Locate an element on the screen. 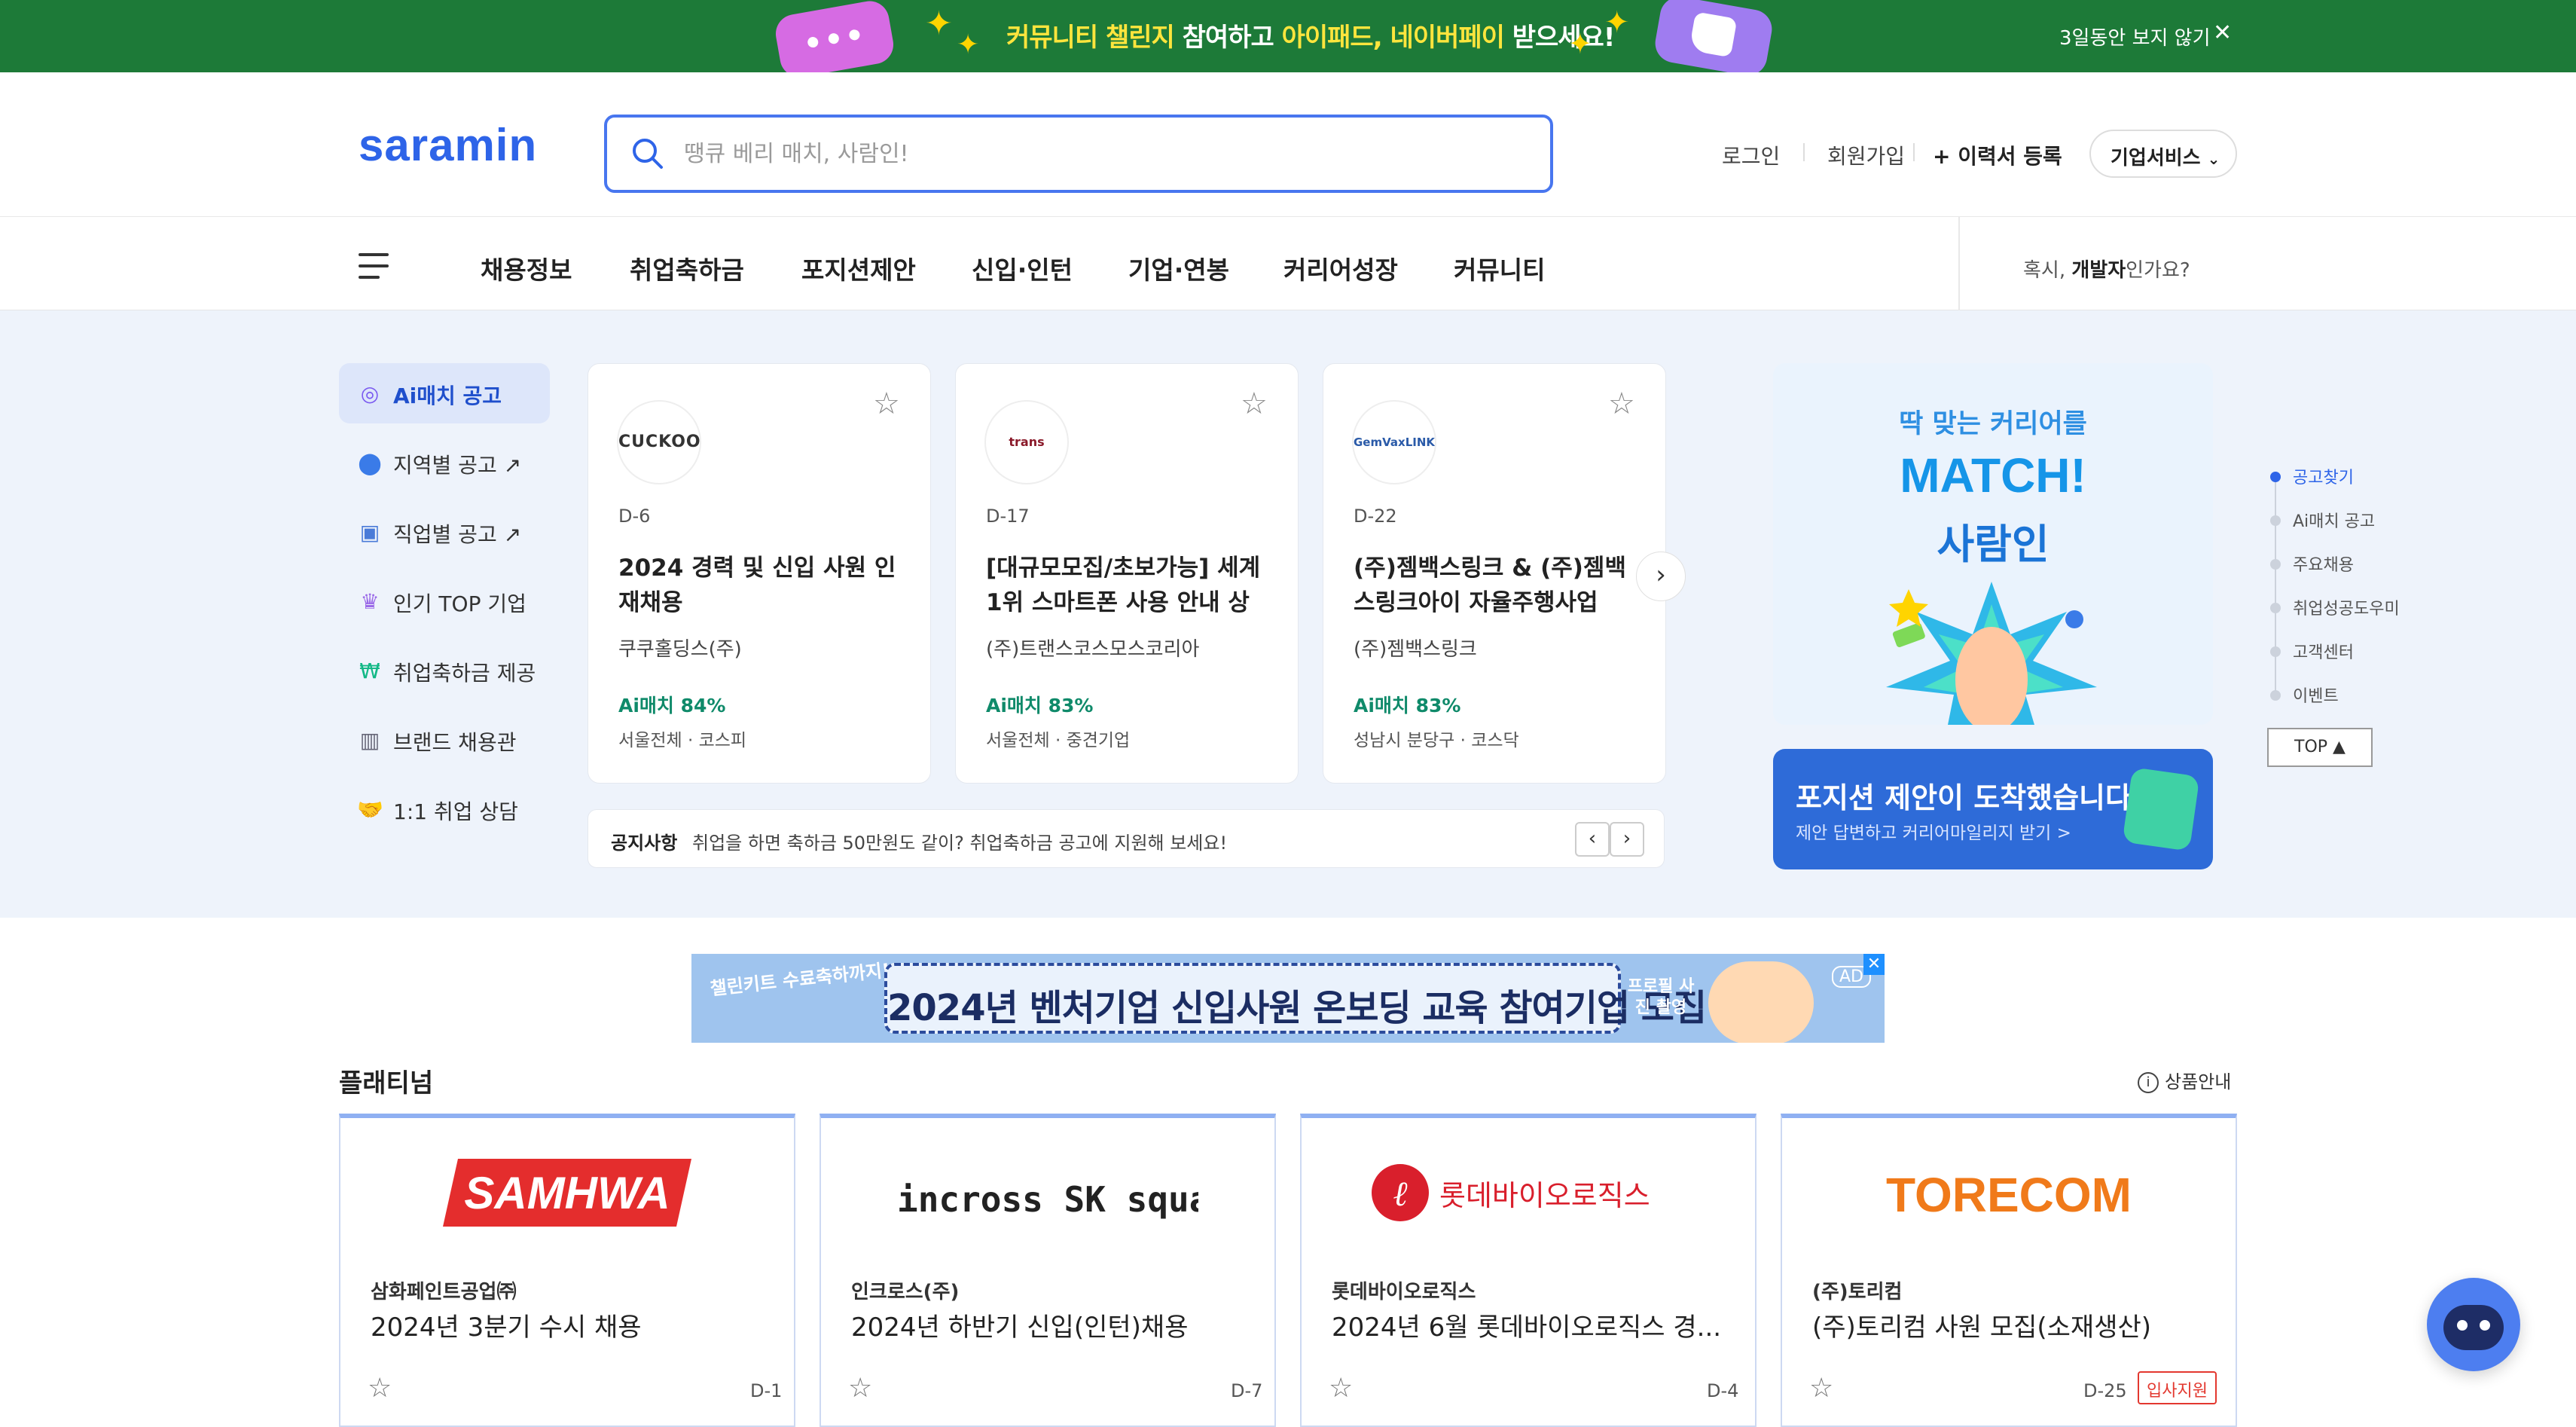 This screenshot has width=2576, height=1427. register-resume-link: + 이력서 등록 is located at coordinates (1998, 155).